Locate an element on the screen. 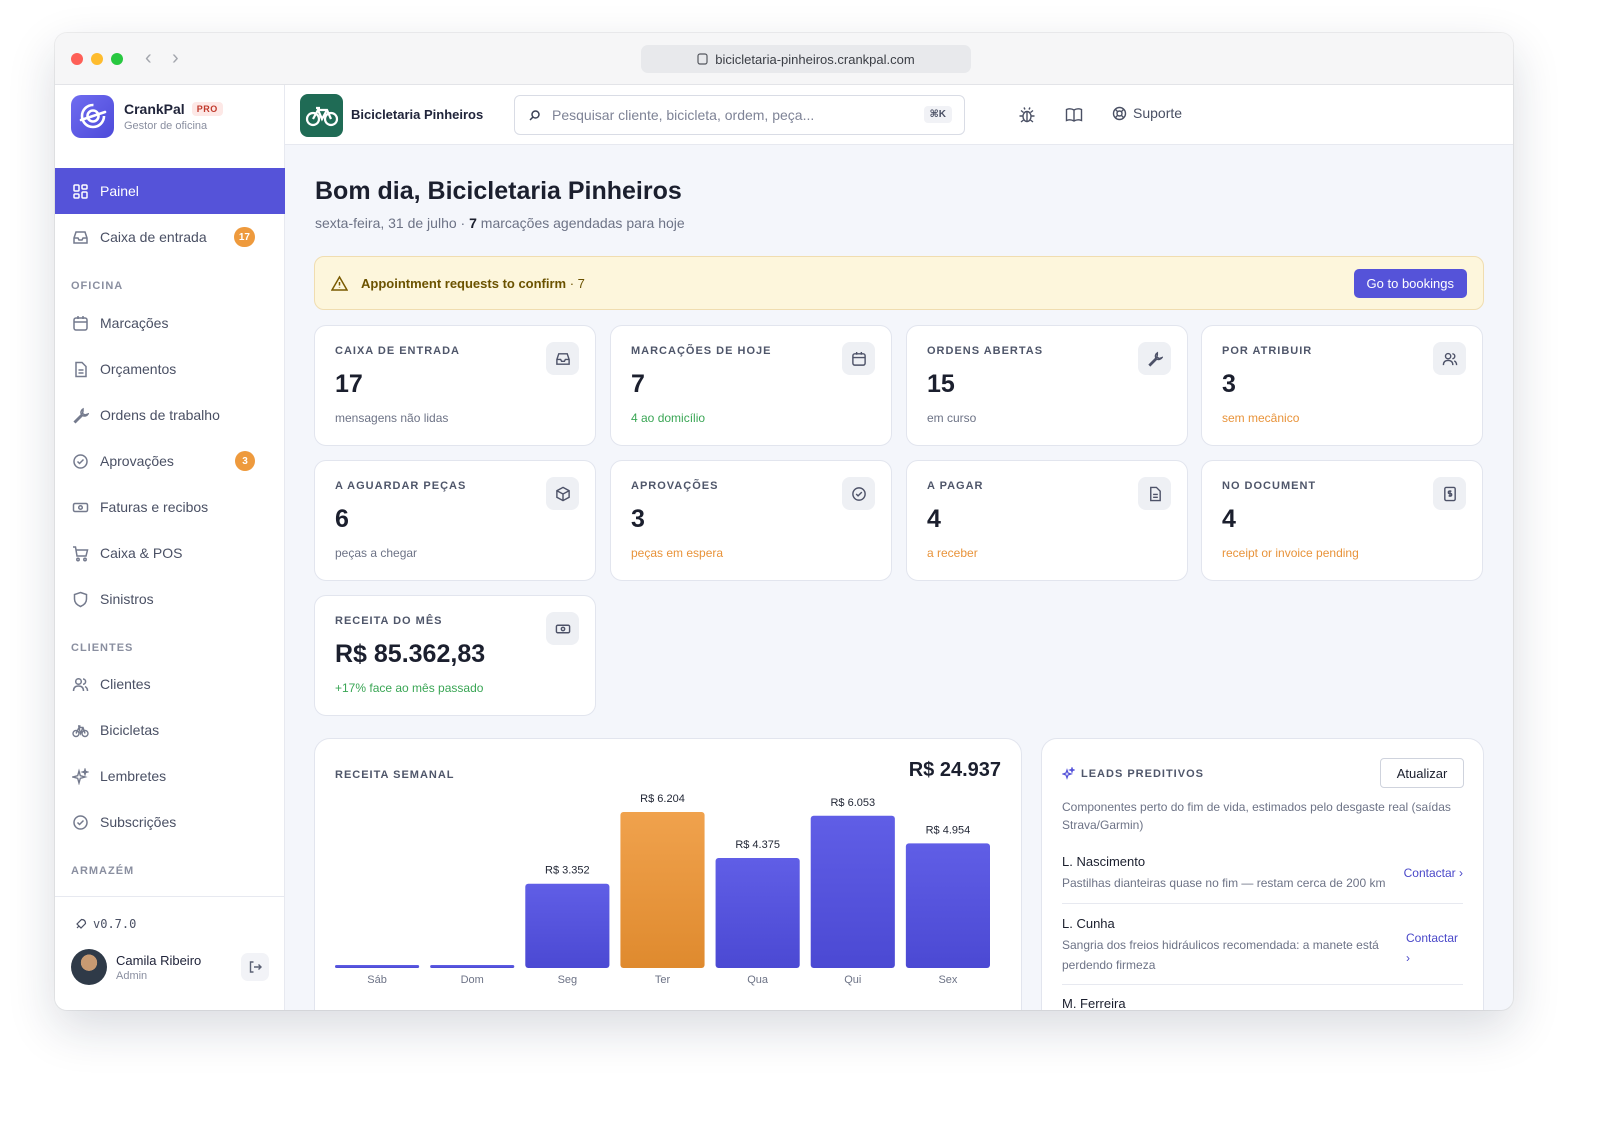  shop-name: Bicicletaria Pinheiros is located at coordinates (417, 114).